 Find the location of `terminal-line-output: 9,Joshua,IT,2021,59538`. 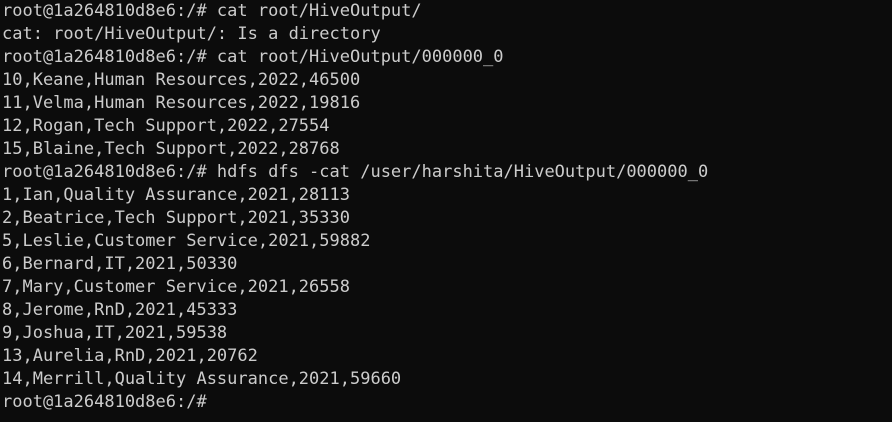

terminal-line-output: 9,Joshua,IT,2021,59538 is located at coordinates (115, 333).